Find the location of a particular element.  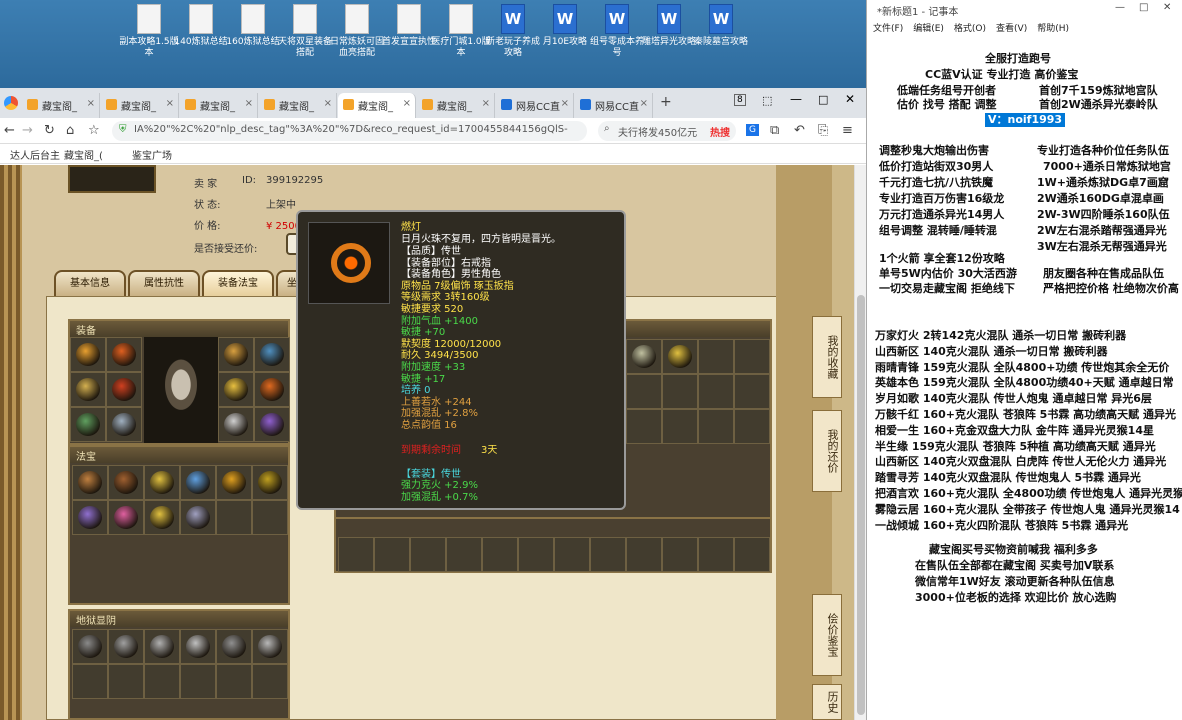

bookmark-3: 鉴宝广场 is located at coordinates (152, 154).